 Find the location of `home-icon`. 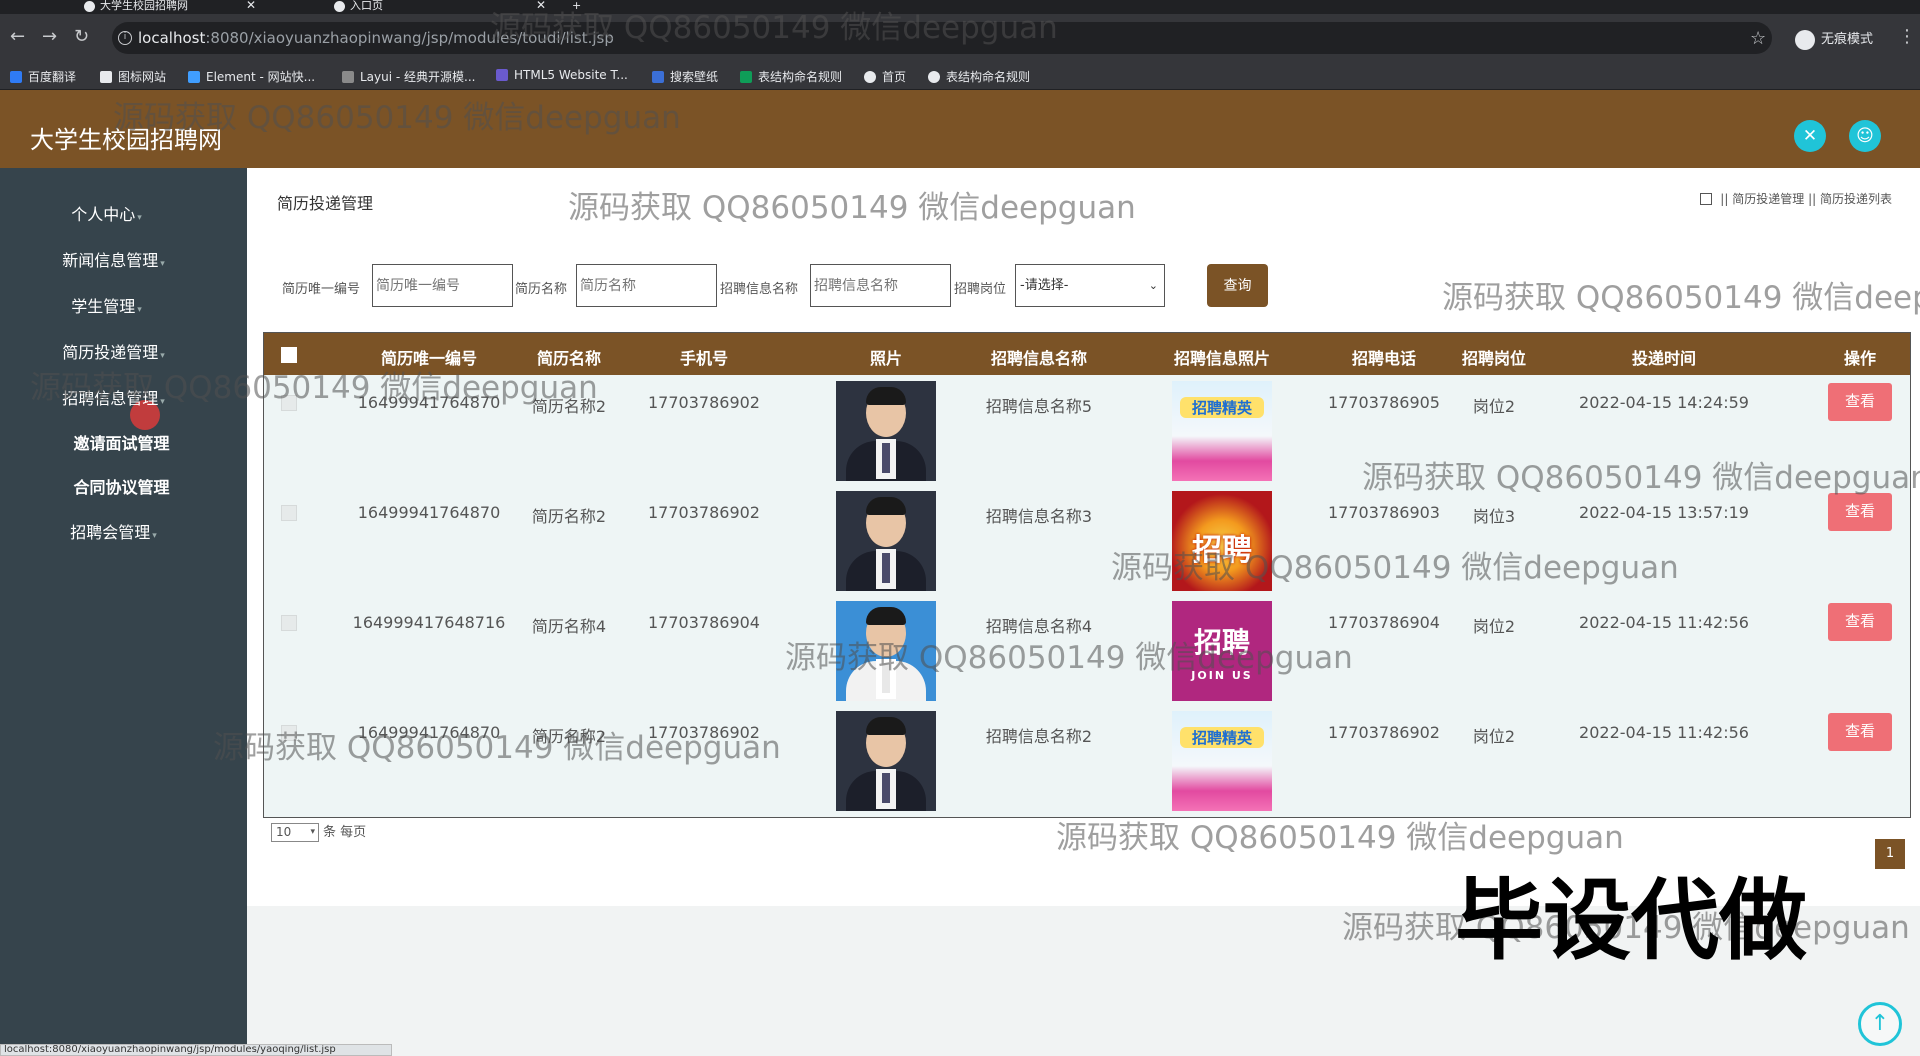

home-icon is located at coordinates (1706, 199).